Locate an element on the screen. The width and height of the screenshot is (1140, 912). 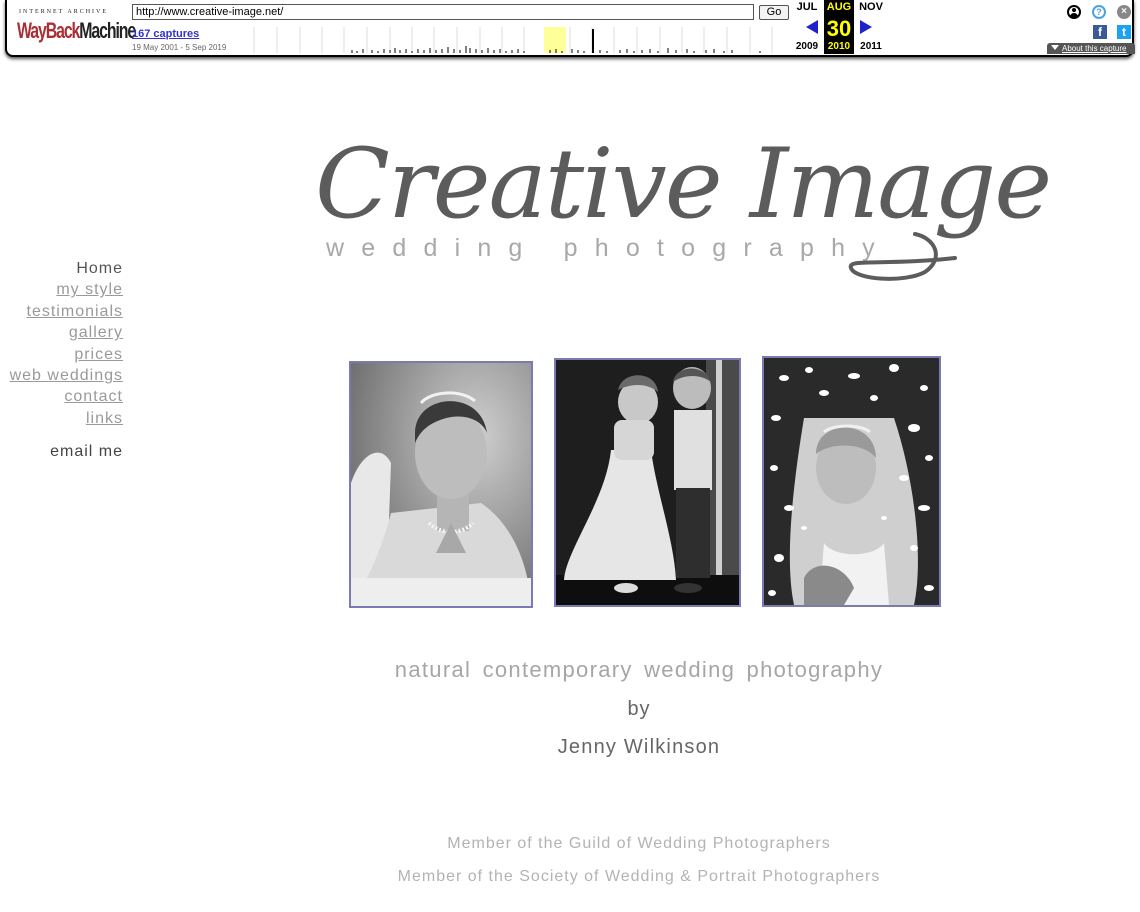
year-prev: 2009 is located at coordinates (807, 46).